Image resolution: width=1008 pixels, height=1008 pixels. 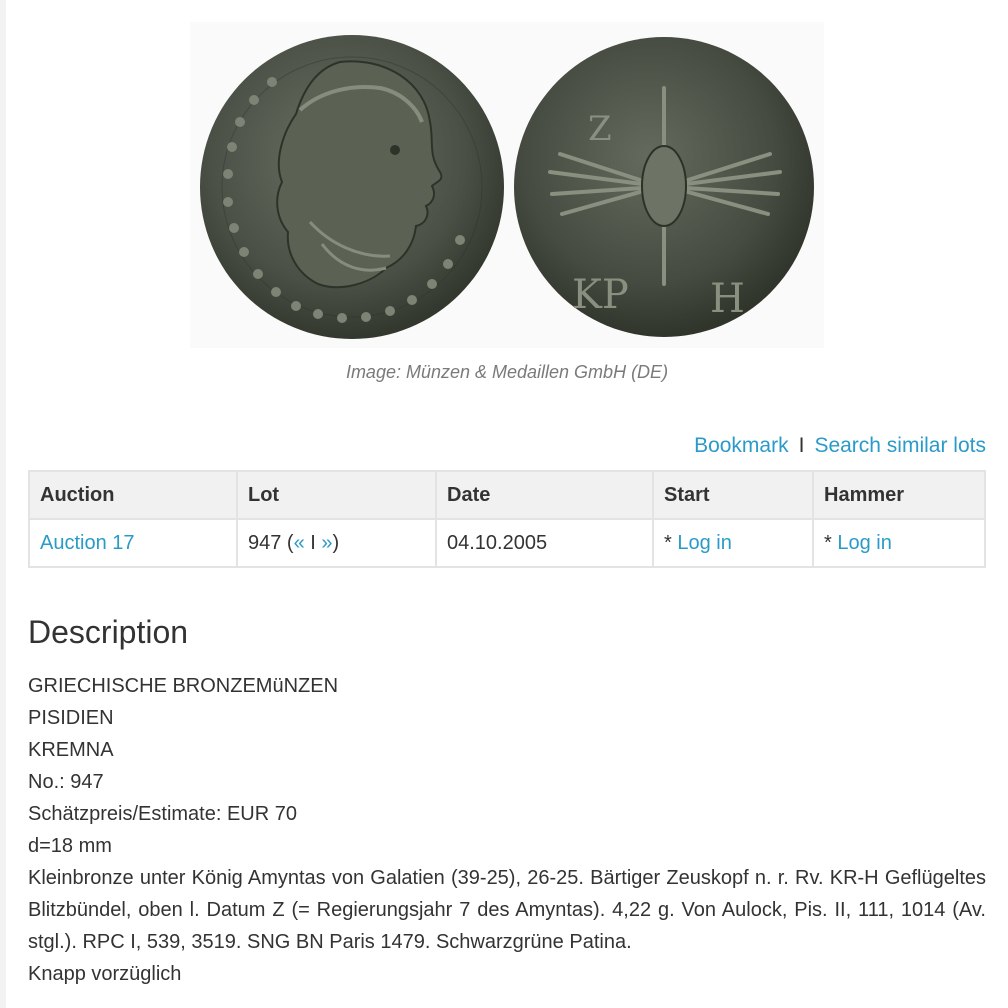 I want to click on hammer-login-link: Log in, so click(x=864, y=543).